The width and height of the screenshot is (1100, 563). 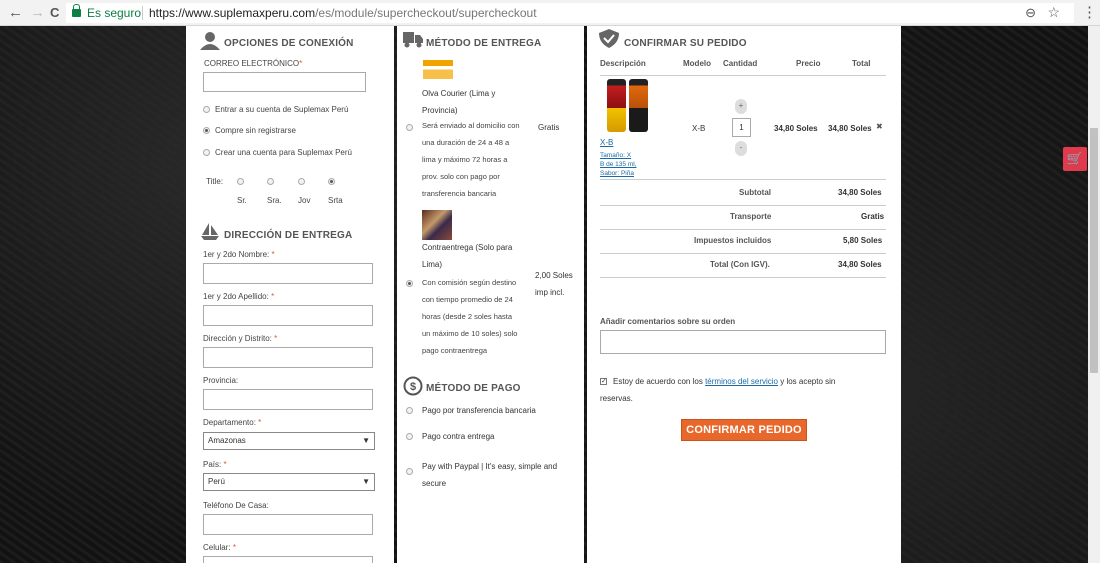 I want to click on order-section-title: CONFIRMAR SU PEDIDO, so click(x=685, y=43).